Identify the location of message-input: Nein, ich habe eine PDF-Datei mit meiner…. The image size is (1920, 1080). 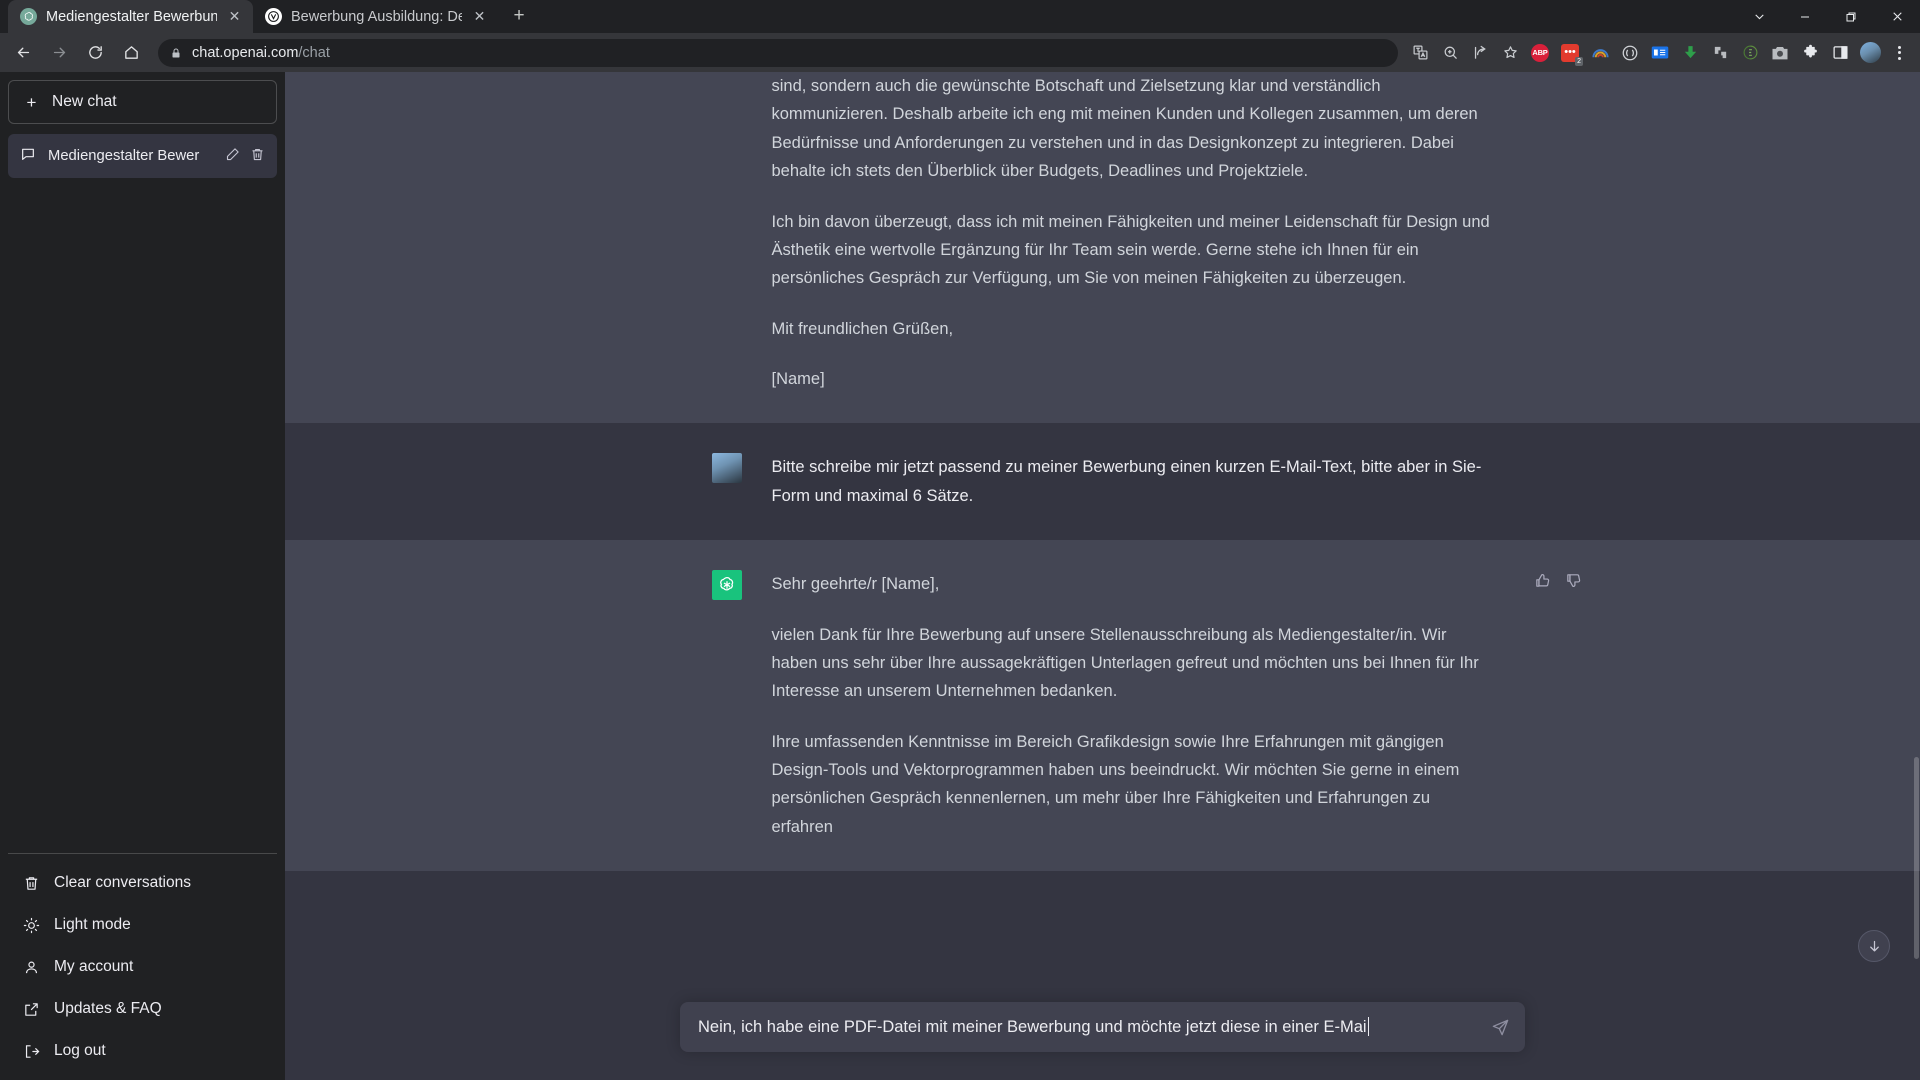
(1034, 1027).